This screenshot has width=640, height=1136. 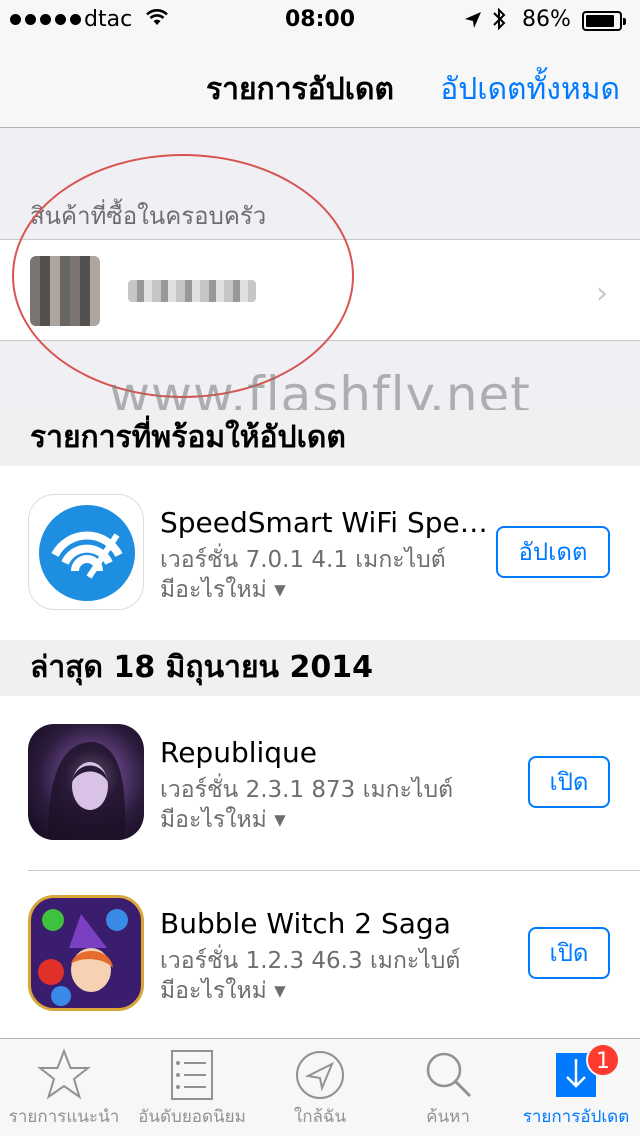 I want to click on update-all-button: อัปเดตทั้งหมด, so click(x=530, y=89).